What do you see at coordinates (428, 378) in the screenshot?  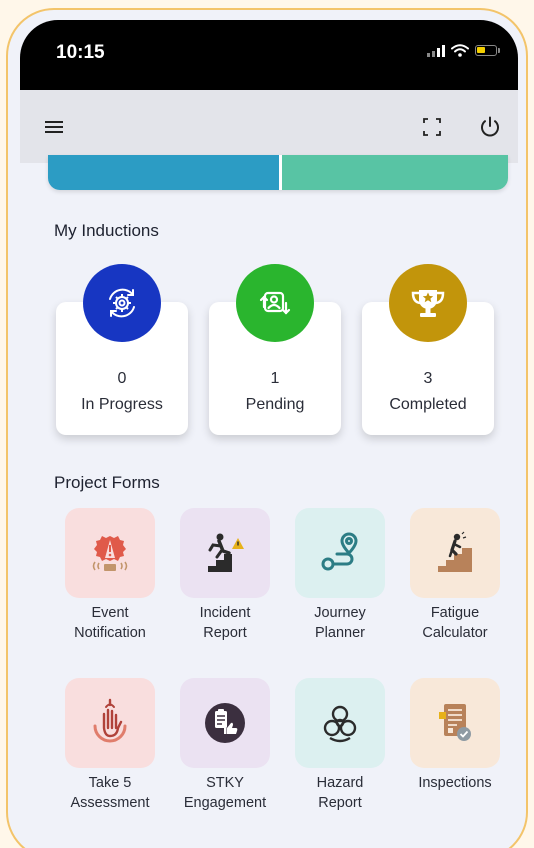 I see `card-count: 3` at bounding box center [428, 378].